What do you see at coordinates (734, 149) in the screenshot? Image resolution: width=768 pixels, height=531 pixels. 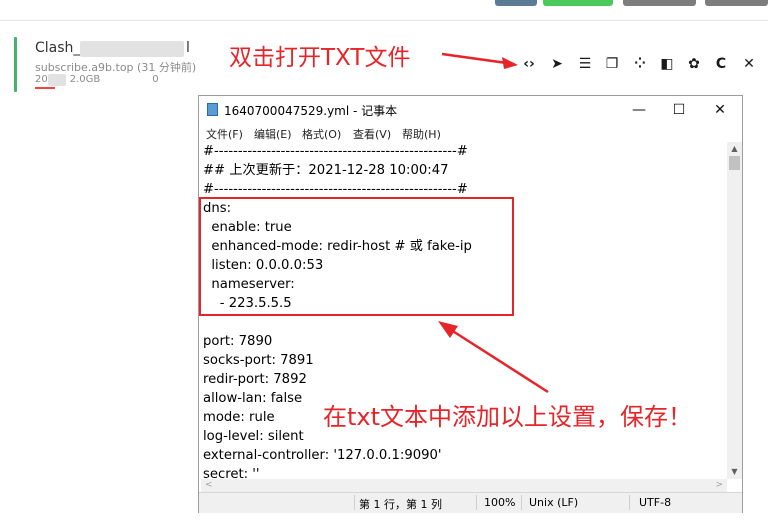 I see `scroll-up-arrow-icon: ▲` at bounding box center [734, 149].